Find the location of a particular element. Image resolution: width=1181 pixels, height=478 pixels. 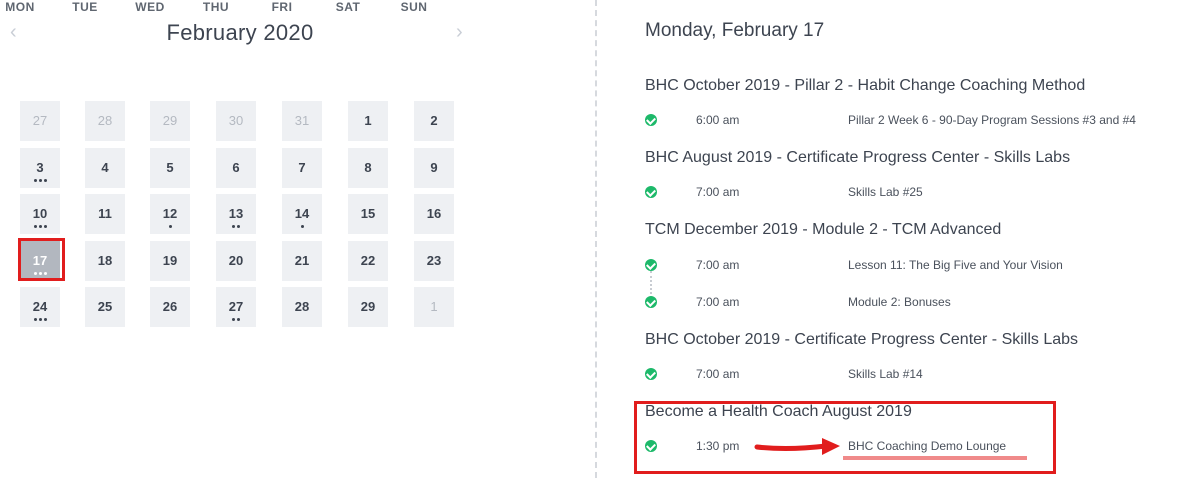

calendar-day: 12 is located at coordinates (170, 214).